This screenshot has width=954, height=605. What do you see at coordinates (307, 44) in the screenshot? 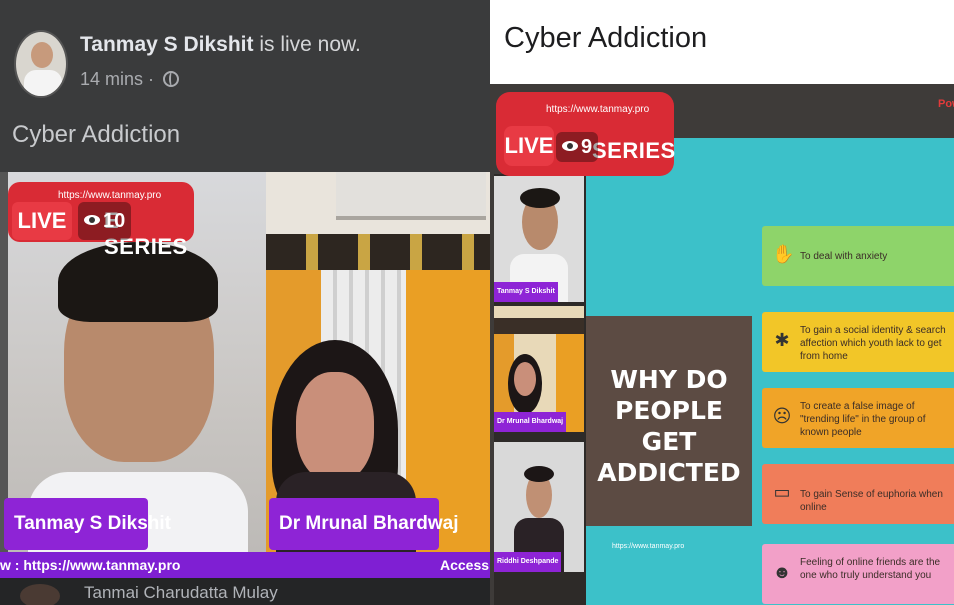
I see `live-status: is live now.` at bounding box center [307, 44].